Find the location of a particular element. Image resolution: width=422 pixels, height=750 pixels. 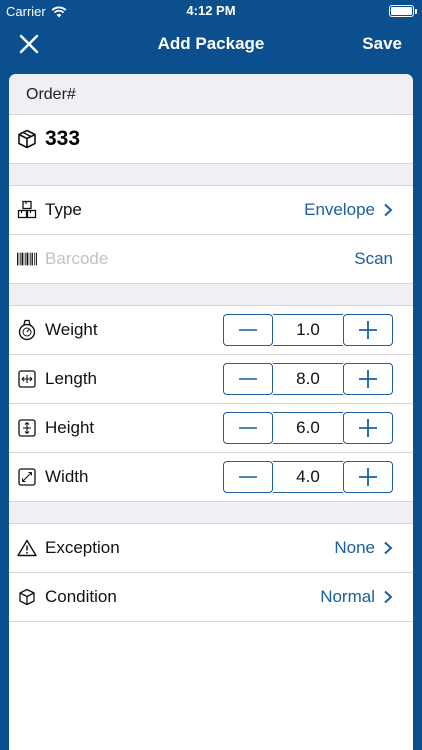

scan-button: Scan is located at coordinates (373, 259).